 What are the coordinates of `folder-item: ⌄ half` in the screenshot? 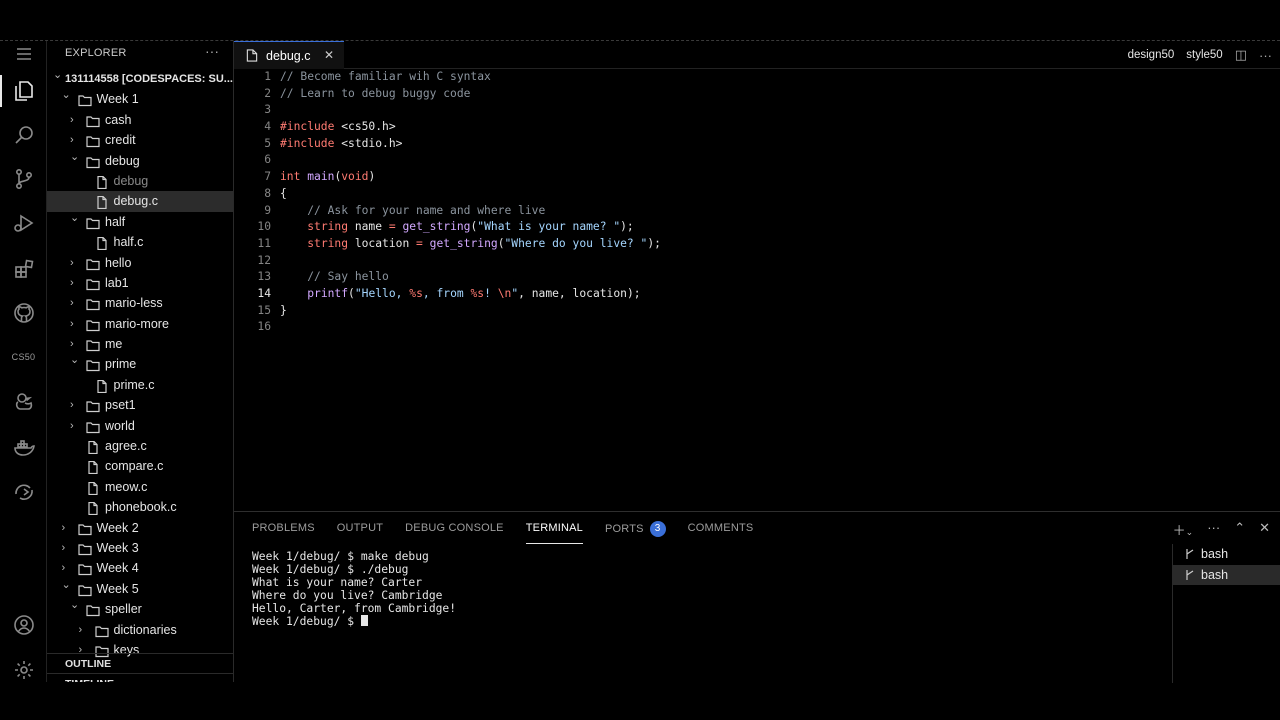 It's located at (140, 222).